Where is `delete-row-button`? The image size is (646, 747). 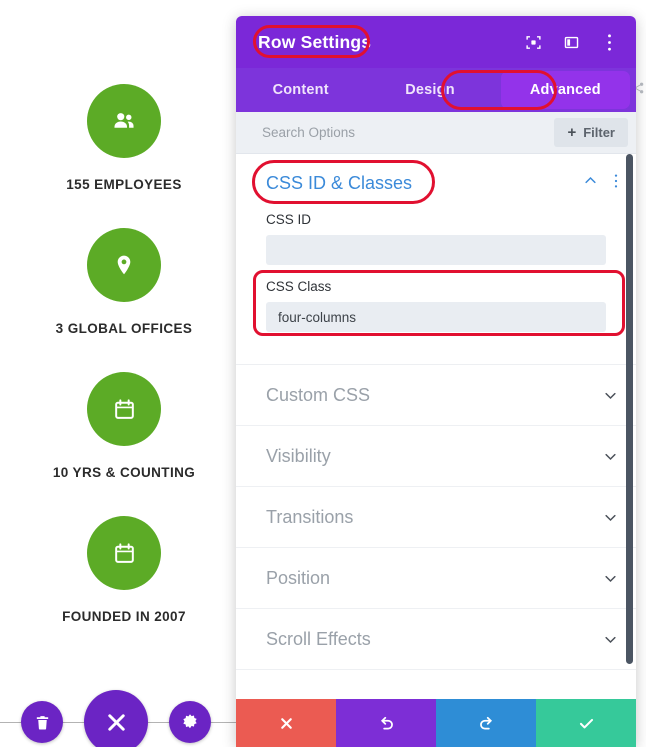
delete-row-button is located at coordinates (42, 722).